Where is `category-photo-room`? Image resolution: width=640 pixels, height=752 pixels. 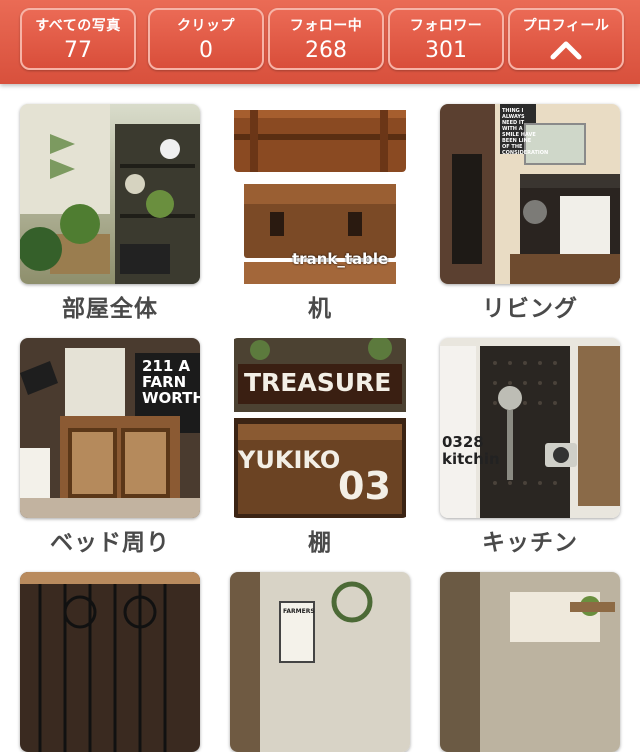 category-photo-room is located at coordinates (110, 194).